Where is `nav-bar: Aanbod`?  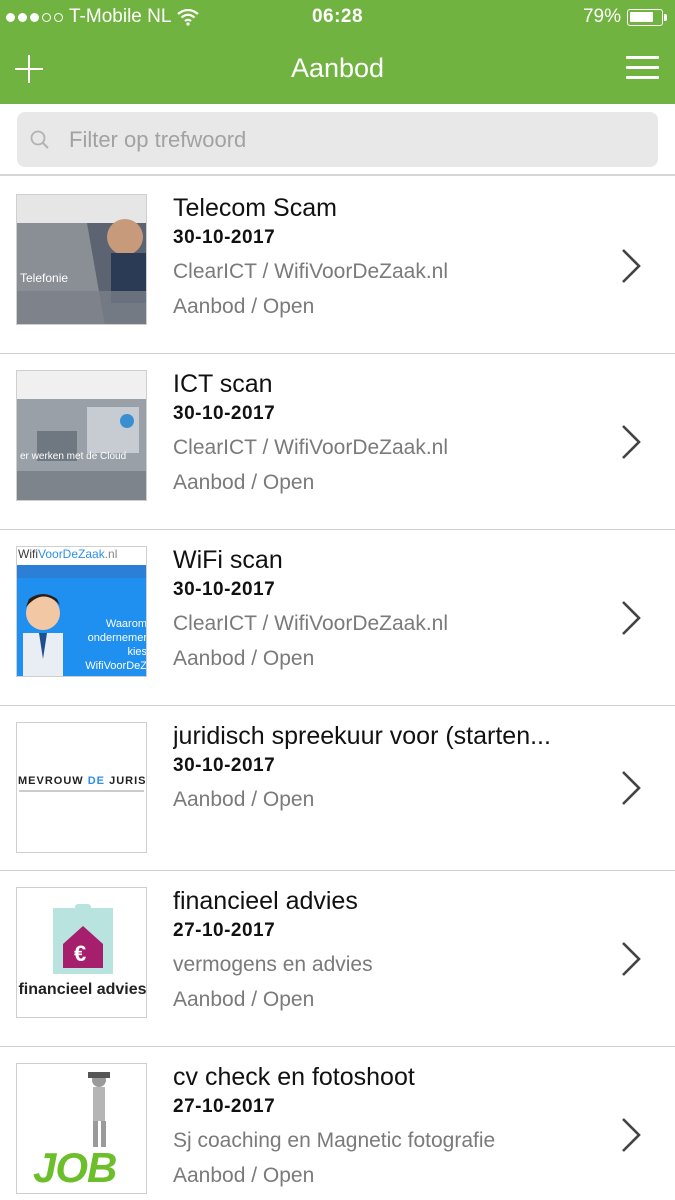 nav-bar: Aanbod is located at coordinates (337, 69).